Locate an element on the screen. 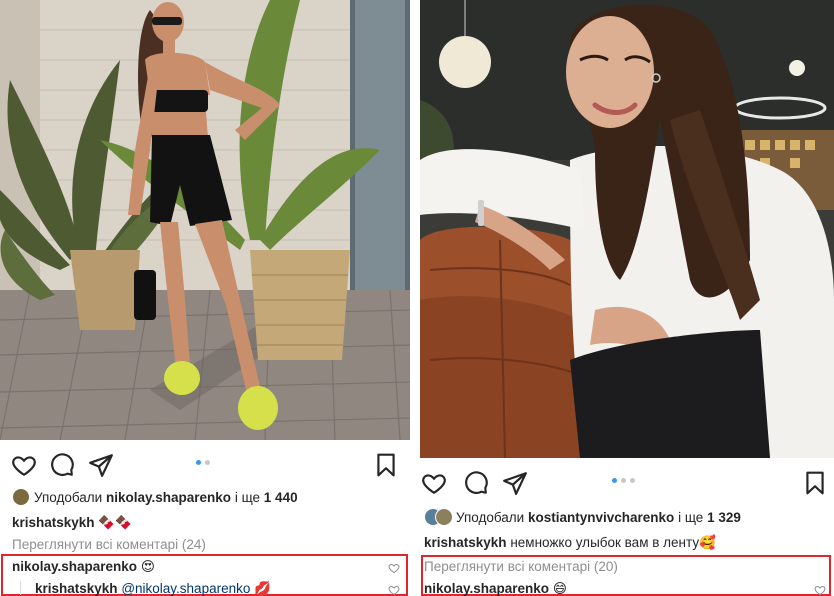  comment-row: nikolay.shaparenko 😍 is located at coordinates (205, 567).